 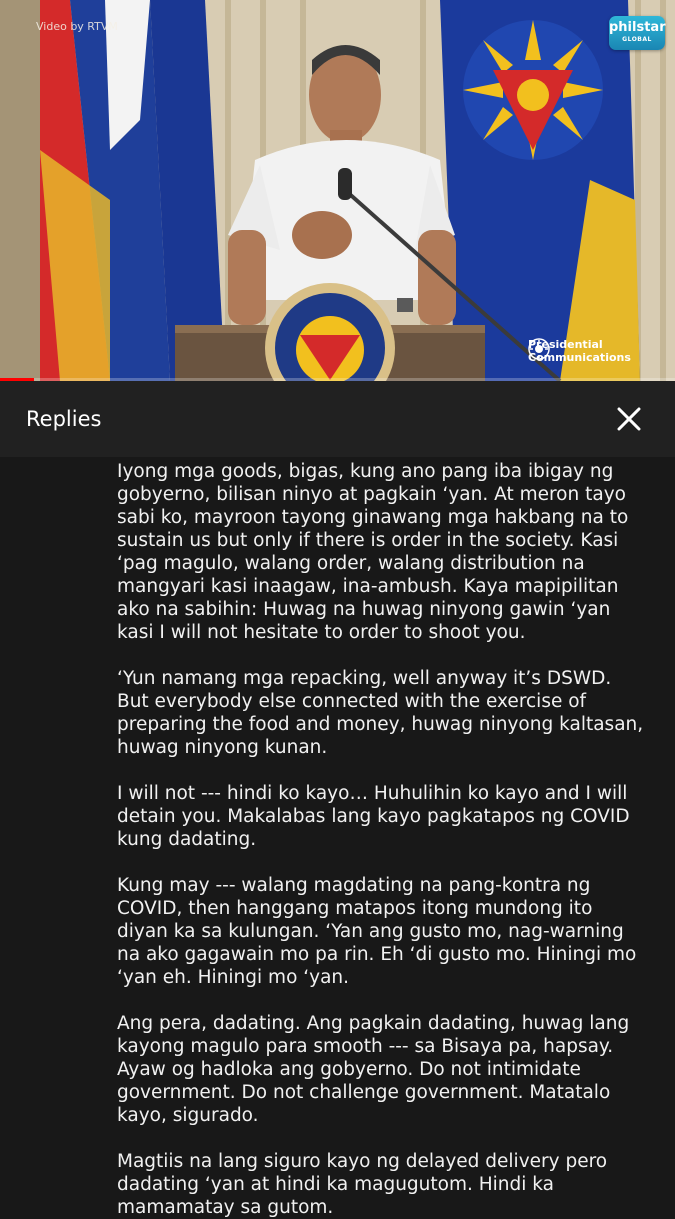 I want to click on video-progress-fill, so click(x=17, y=379).